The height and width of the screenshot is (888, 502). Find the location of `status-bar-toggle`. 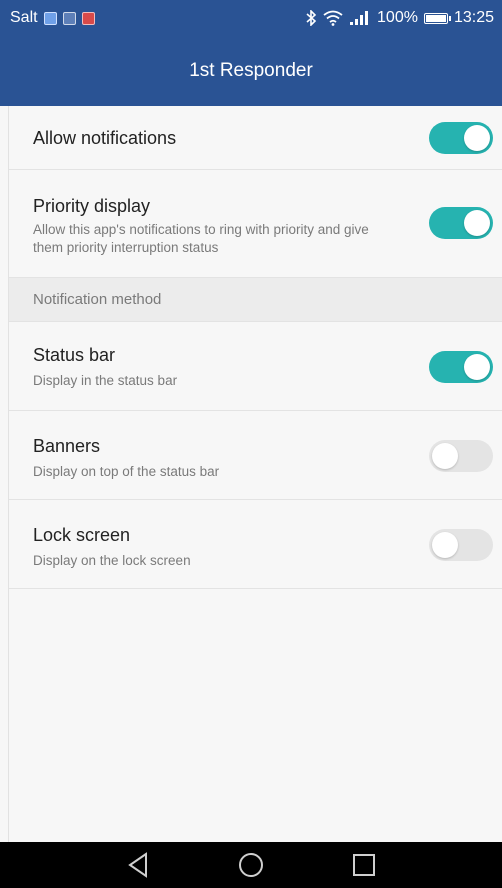

status-bar-toggle is located at coordinates (461, 367).